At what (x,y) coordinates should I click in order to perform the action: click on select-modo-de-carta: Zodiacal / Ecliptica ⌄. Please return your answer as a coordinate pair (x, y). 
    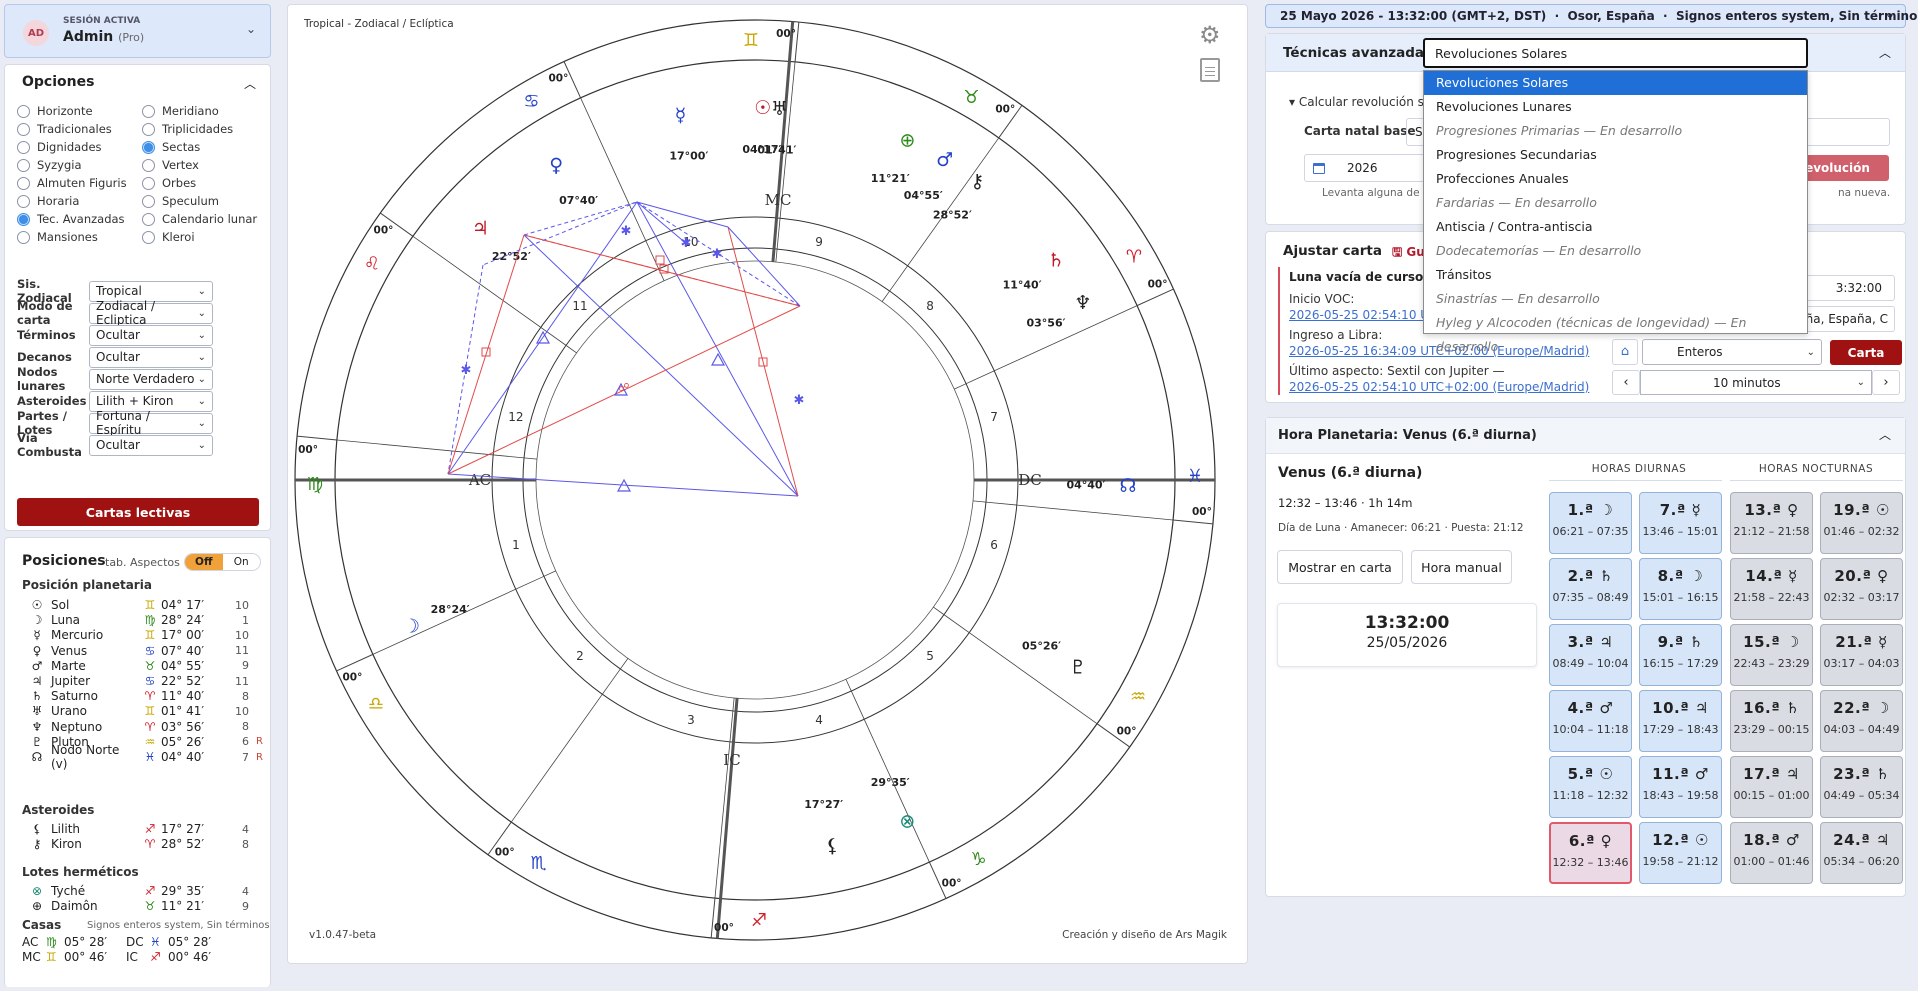
    Looking at the image, I should click on (151, 313).